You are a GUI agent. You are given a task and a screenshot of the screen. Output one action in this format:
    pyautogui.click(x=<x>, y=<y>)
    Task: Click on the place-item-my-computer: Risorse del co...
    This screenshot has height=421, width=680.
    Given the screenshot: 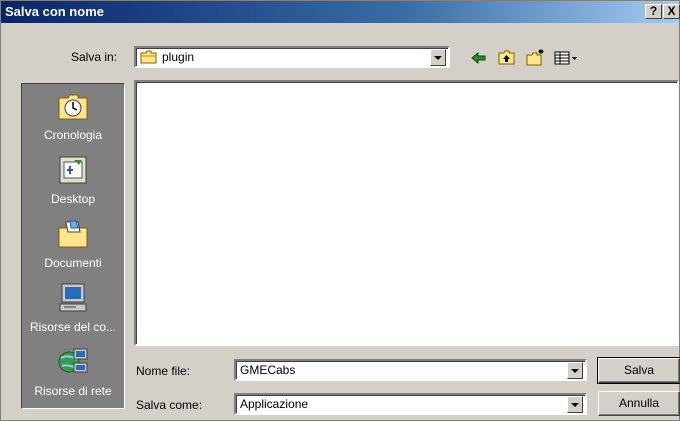 What is the action you would take?
    pyautogui.click(x=73, y=310)
    